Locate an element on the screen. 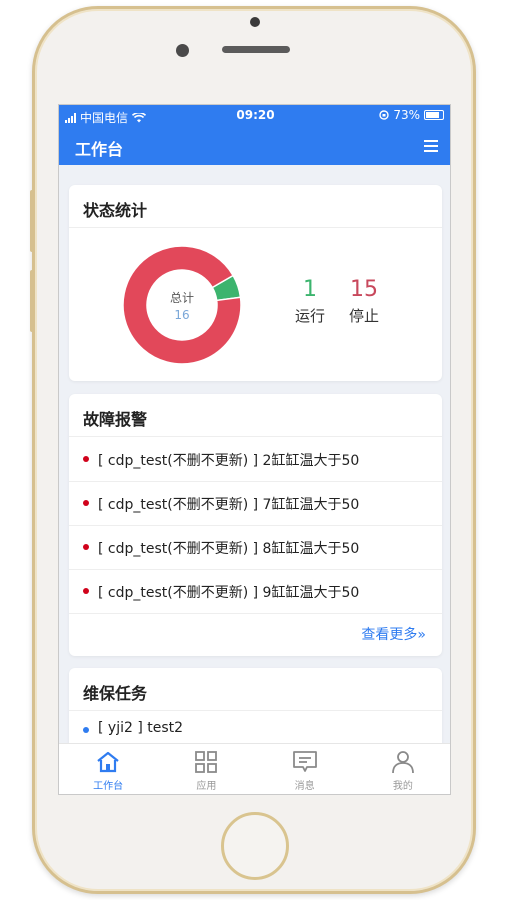 Image resolution: width=507 pixels, height=900 pixels. page-title: 工作台 is located at coordinates (99, 149).